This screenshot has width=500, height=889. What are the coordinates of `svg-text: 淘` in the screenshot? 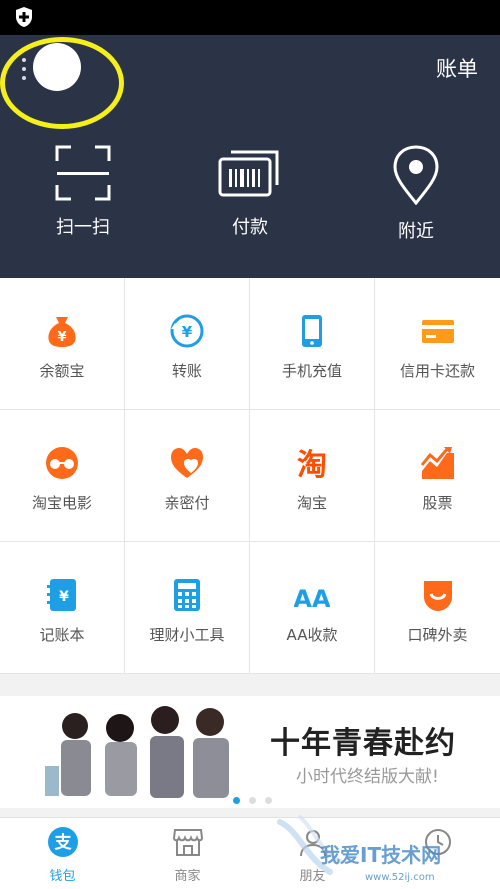 It's located at (312, 464).